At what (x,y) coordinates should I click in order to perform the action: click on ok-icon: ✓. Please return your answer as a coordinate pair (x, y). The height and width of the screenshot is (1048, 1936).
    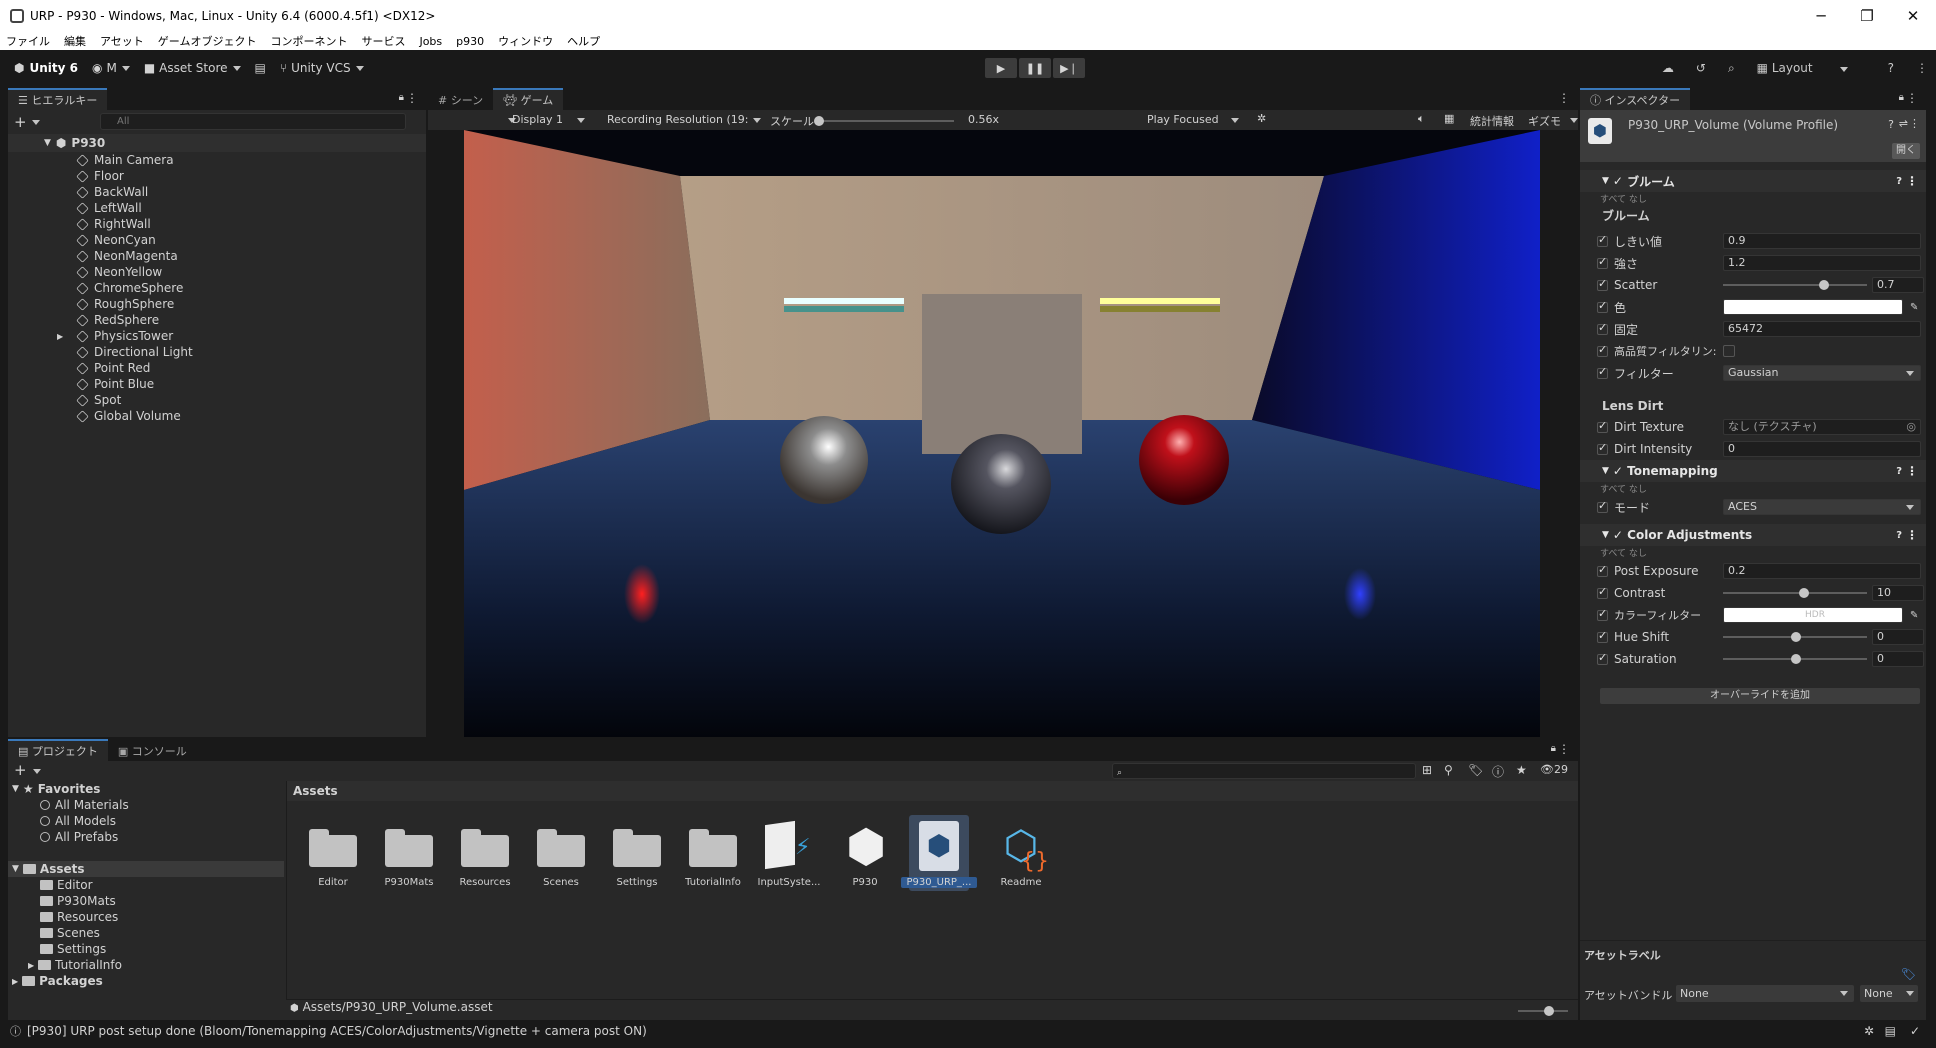
    Looking at the image, I should click on (1915, 1031).